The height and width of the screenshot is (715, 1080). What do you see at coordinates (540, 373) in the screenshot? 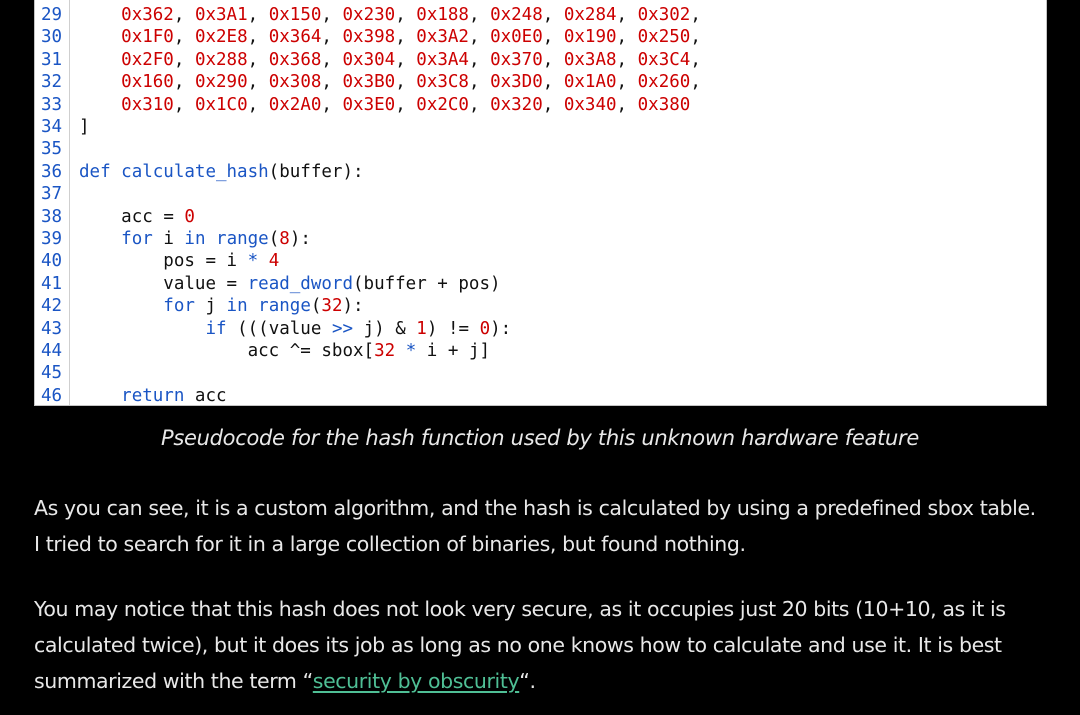
I see `code-line: 45` at bounding box center [540, 373].